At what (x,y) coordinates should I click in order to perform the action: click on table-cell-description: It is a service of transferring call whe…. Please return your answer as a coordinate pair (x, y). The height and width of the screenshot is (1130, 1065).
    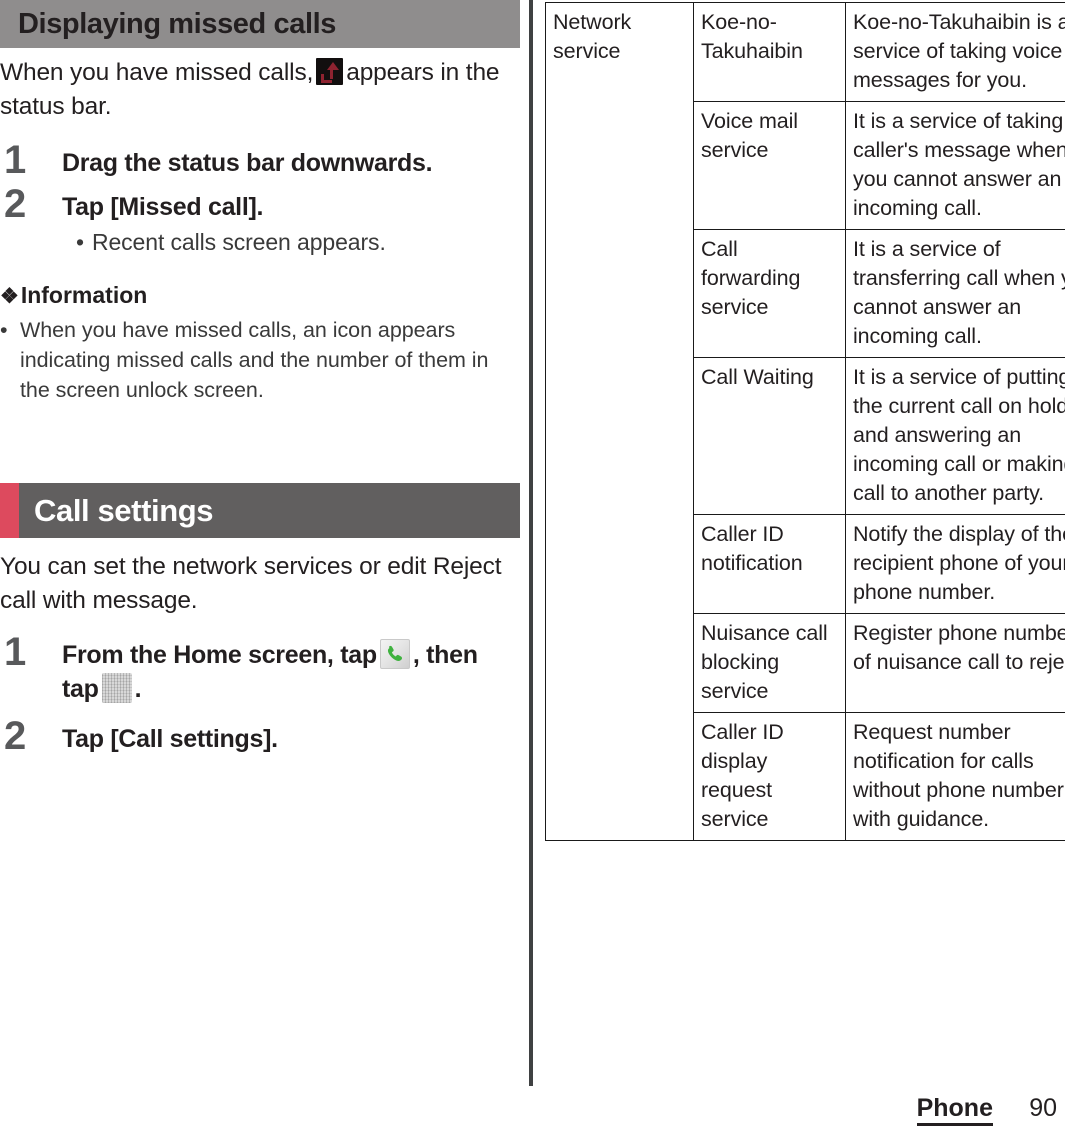
    Looking at the image, I should click on (955, 293).